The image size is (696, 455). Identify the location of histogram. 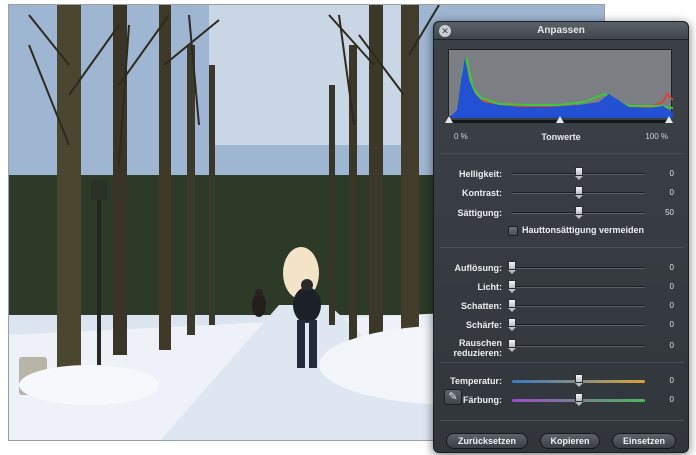
(561, 83).